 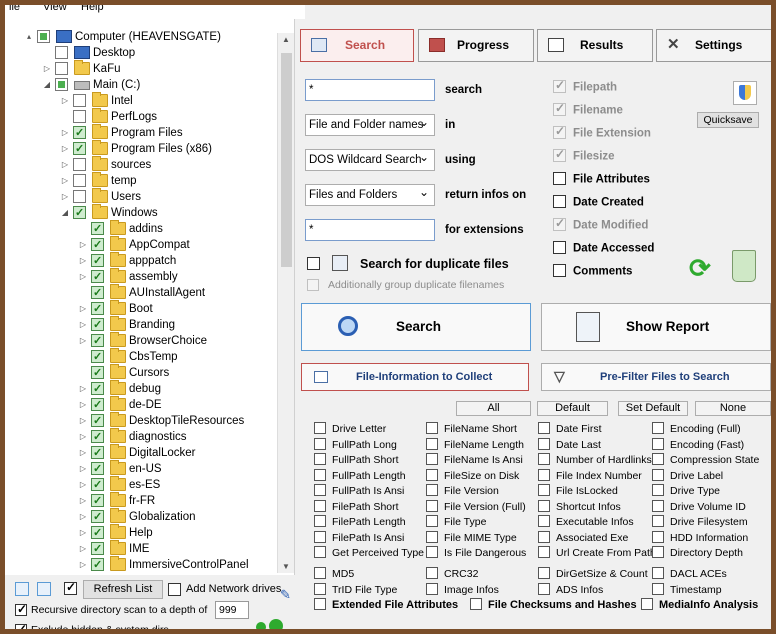 I want to click on expand-icon, so click(x=22, y=589).